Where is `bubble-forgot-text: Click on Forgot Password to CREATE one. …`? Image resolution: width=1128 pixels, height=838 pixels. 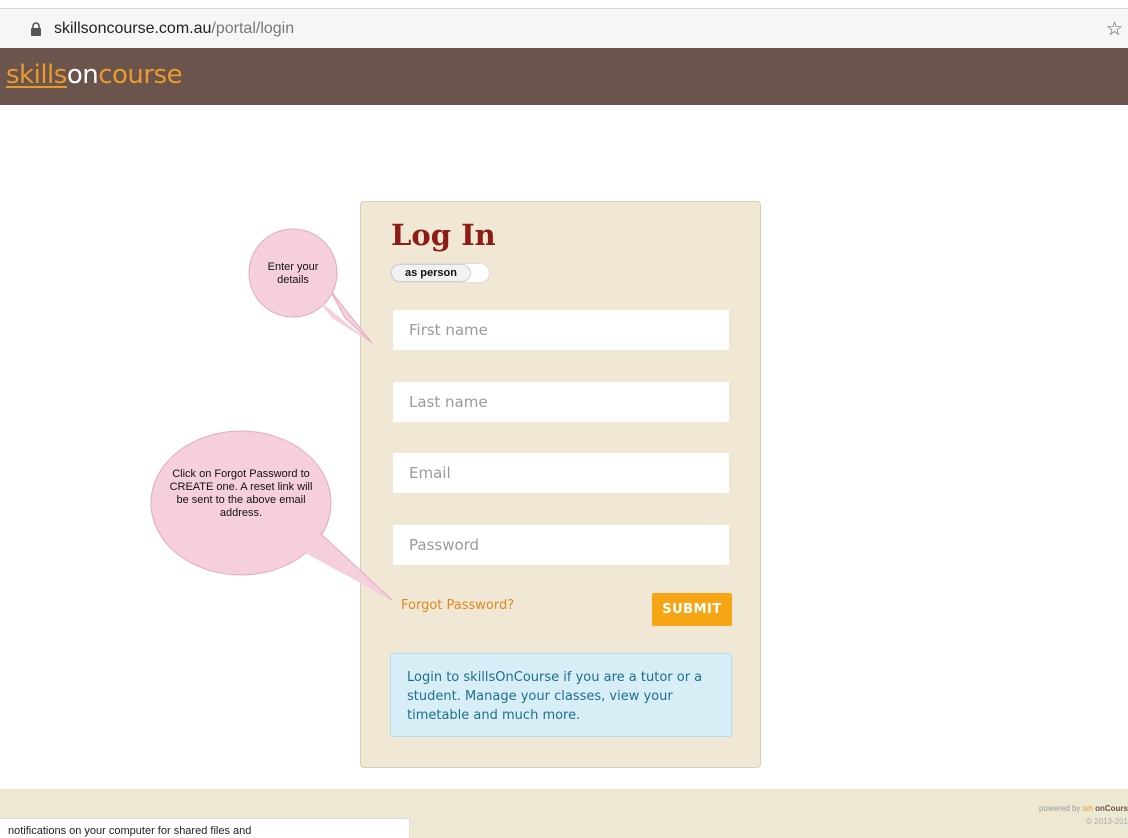 bubble-forgot-text: Click on Forgot Password to CREATE one. … is located at coordinates (241, 494).